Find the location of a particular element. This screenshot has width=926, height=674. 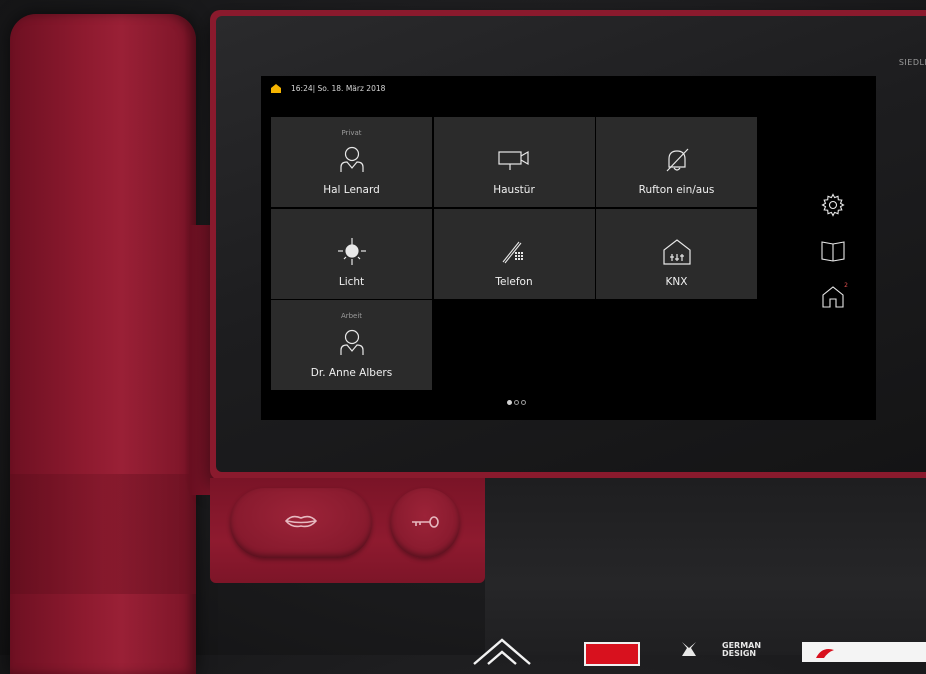

tile-telefon: Telefon is located at coordinates (514, 253).